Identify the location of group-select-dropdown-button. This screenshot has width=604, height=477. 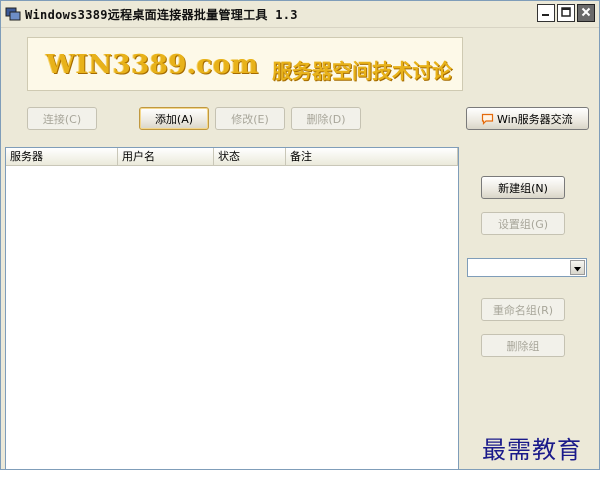
(577, 267).